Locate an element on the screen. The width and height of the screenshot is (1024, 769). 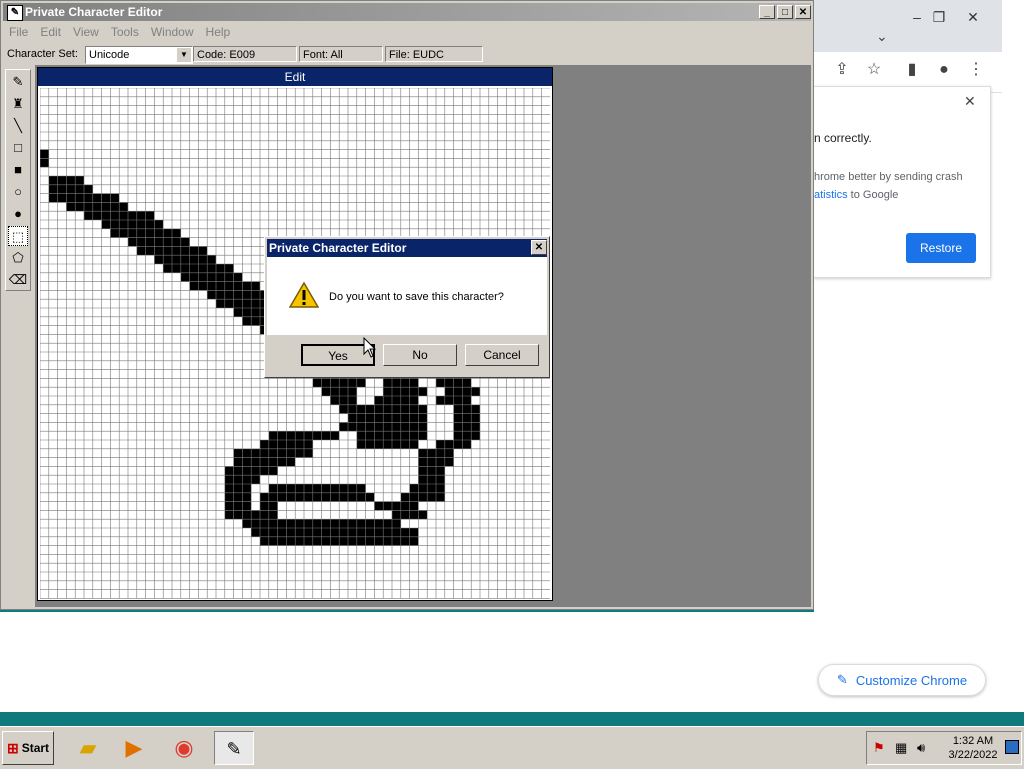
start-button: ⊞ Start is located at coordinates (28, 748).